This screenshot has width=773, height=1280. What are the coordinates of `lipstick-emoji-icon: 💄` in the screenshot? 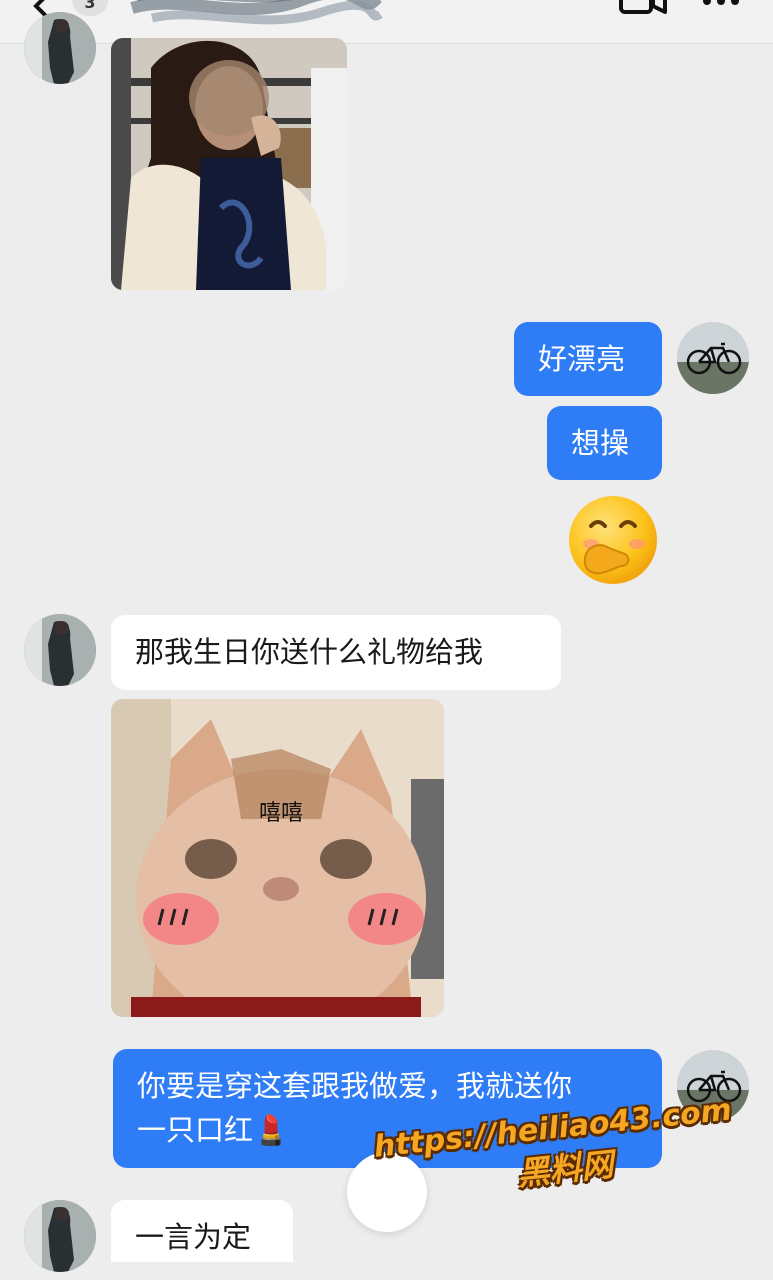 It's located at (271, 1130).